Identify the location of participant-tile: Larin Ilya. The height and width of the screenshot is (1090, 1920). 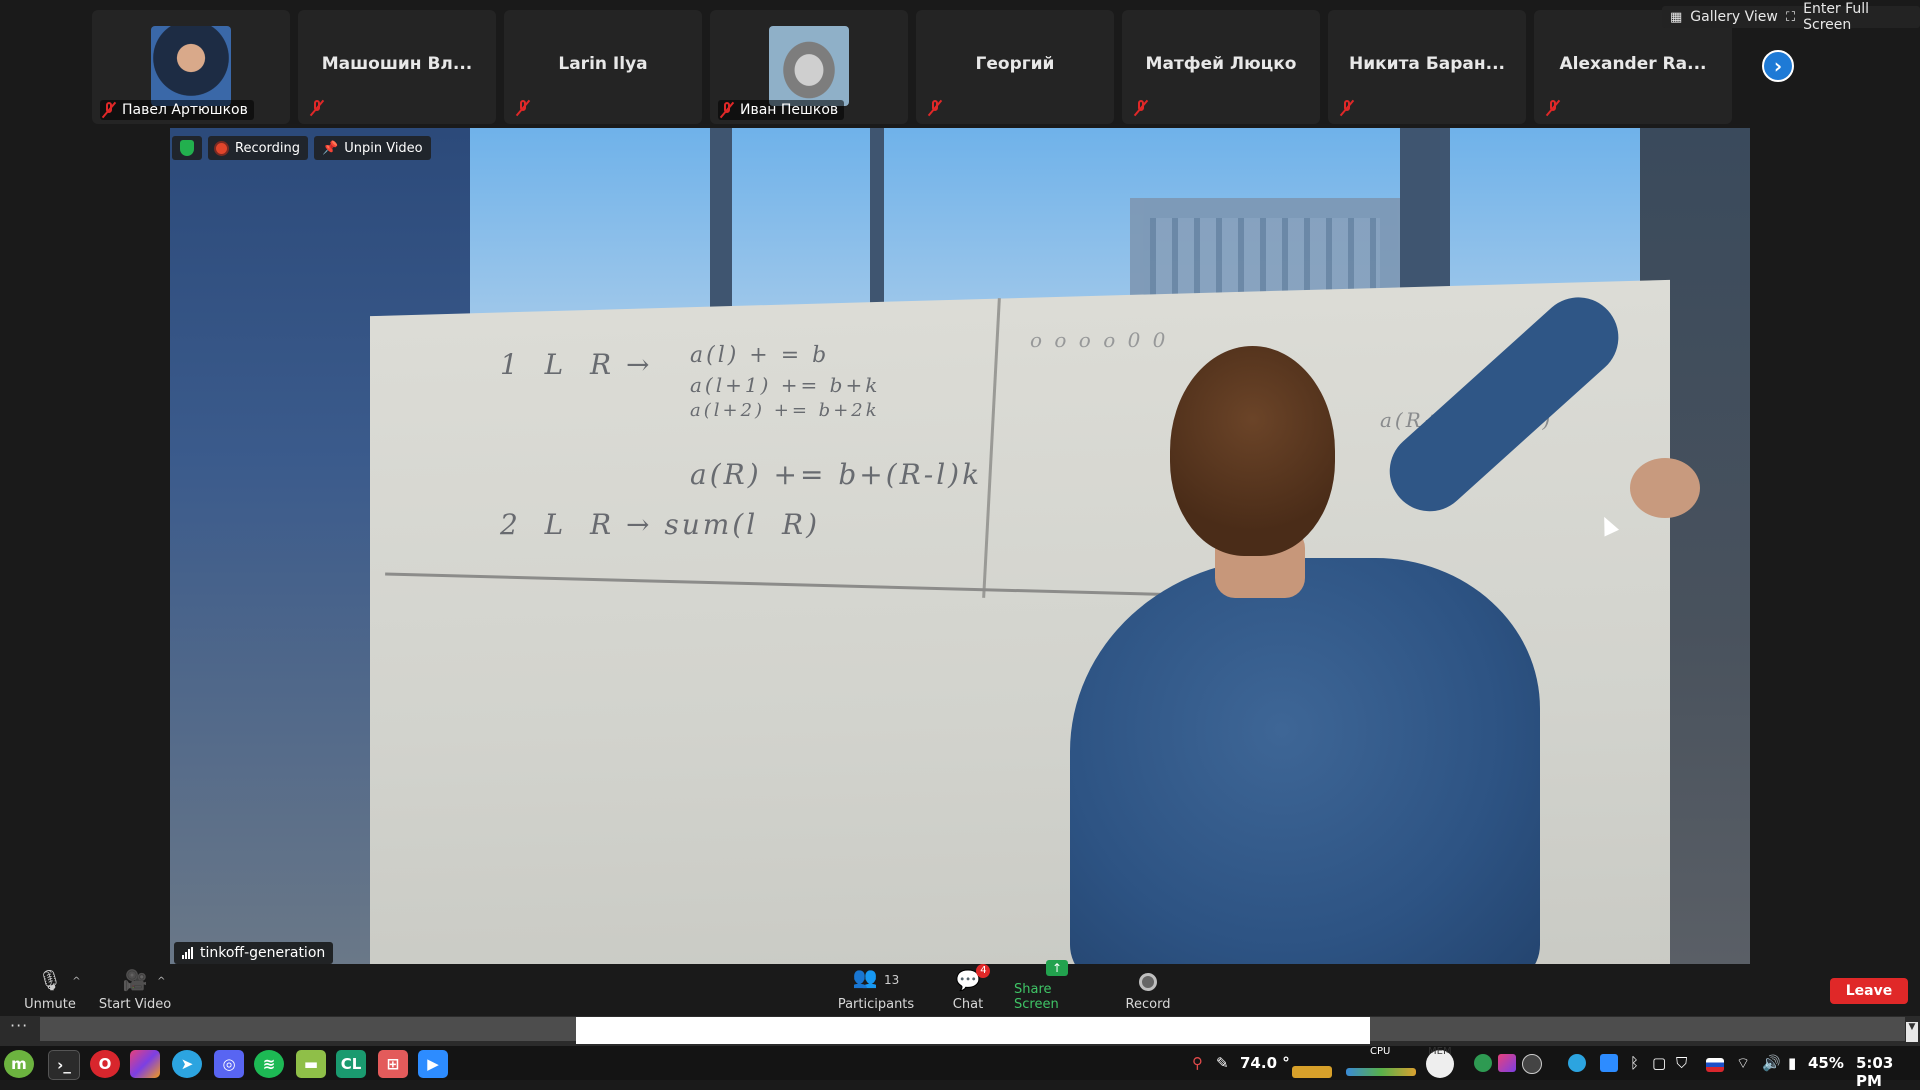
(603, 67).